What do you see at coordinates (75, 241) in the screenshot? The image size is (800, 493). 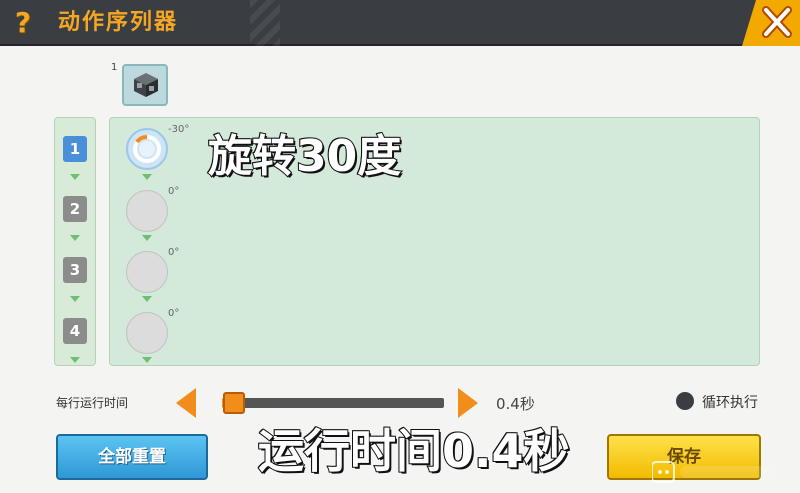 I see `step-column: 1 2 3 4` at bounding box center [75, 241].